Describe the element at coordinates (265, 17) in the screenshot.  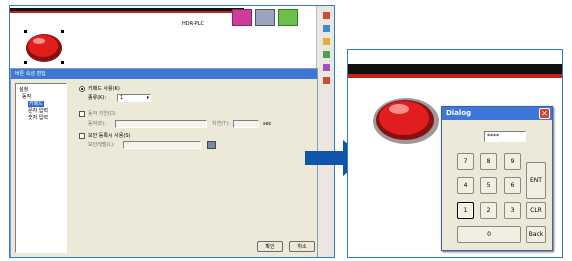
I see `toolbar-gray-button` at that location.